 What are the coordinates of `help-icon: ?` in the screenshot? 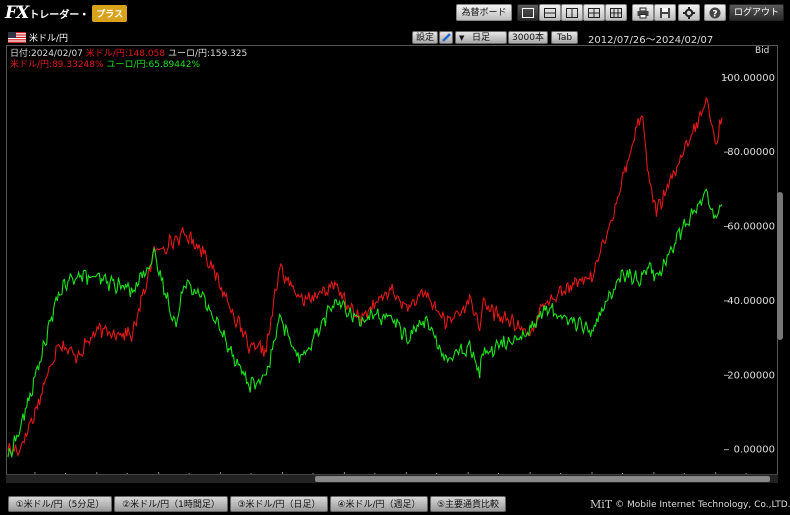 It's located at (715, 13).